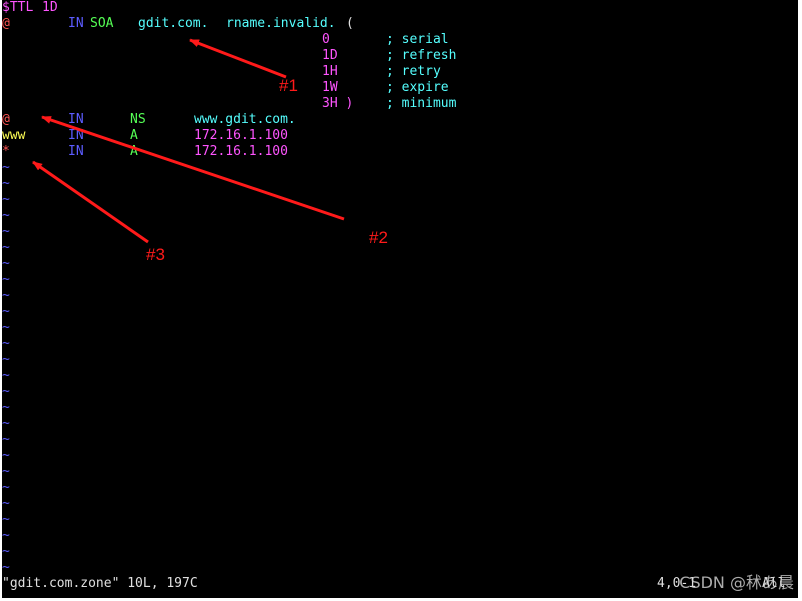 The height and width of the screenshot is (601, 802). What do you see at coordinates (155, 254) in the screenshot?
I see `annotation-label-3: #3` at bounding box center [155, 254].